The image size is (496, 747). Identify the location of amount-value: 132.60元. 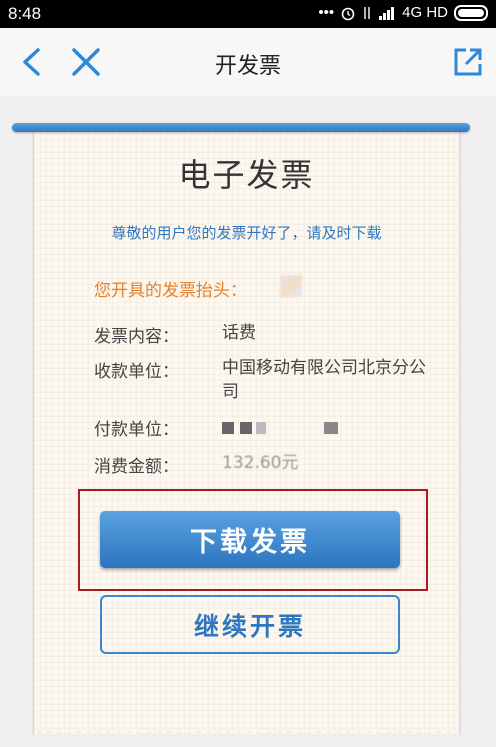
(260, 463).